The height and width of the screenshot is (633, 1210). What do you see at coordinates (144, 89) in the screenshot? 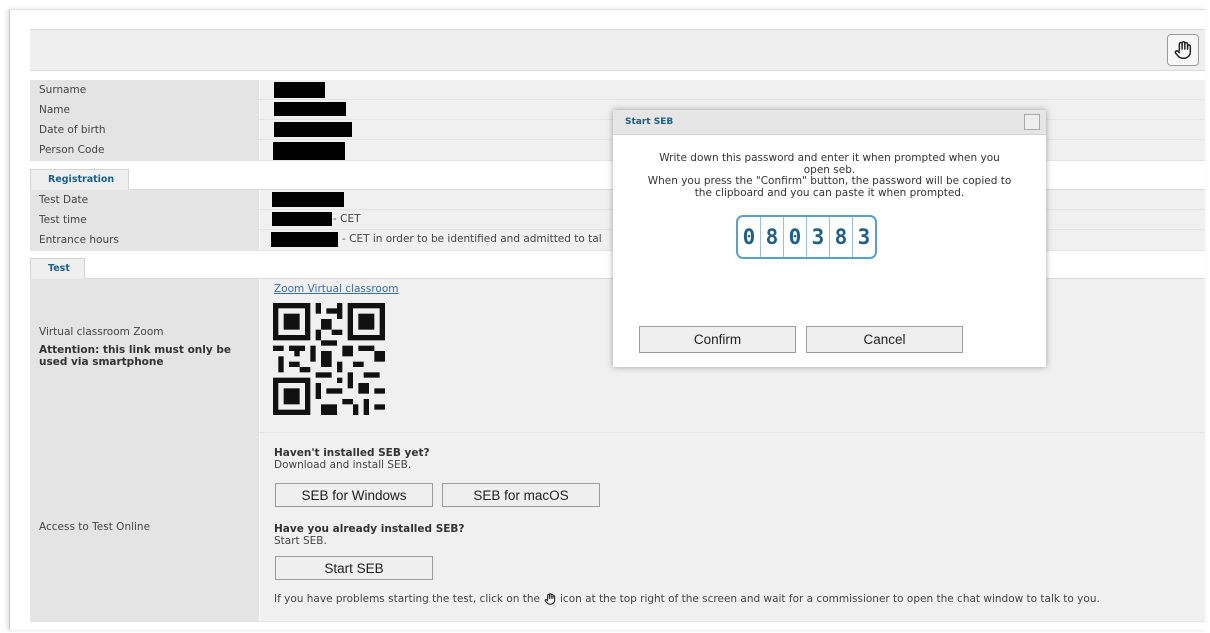
I see `surname-label: Surname` at bounding box center [144, 89].